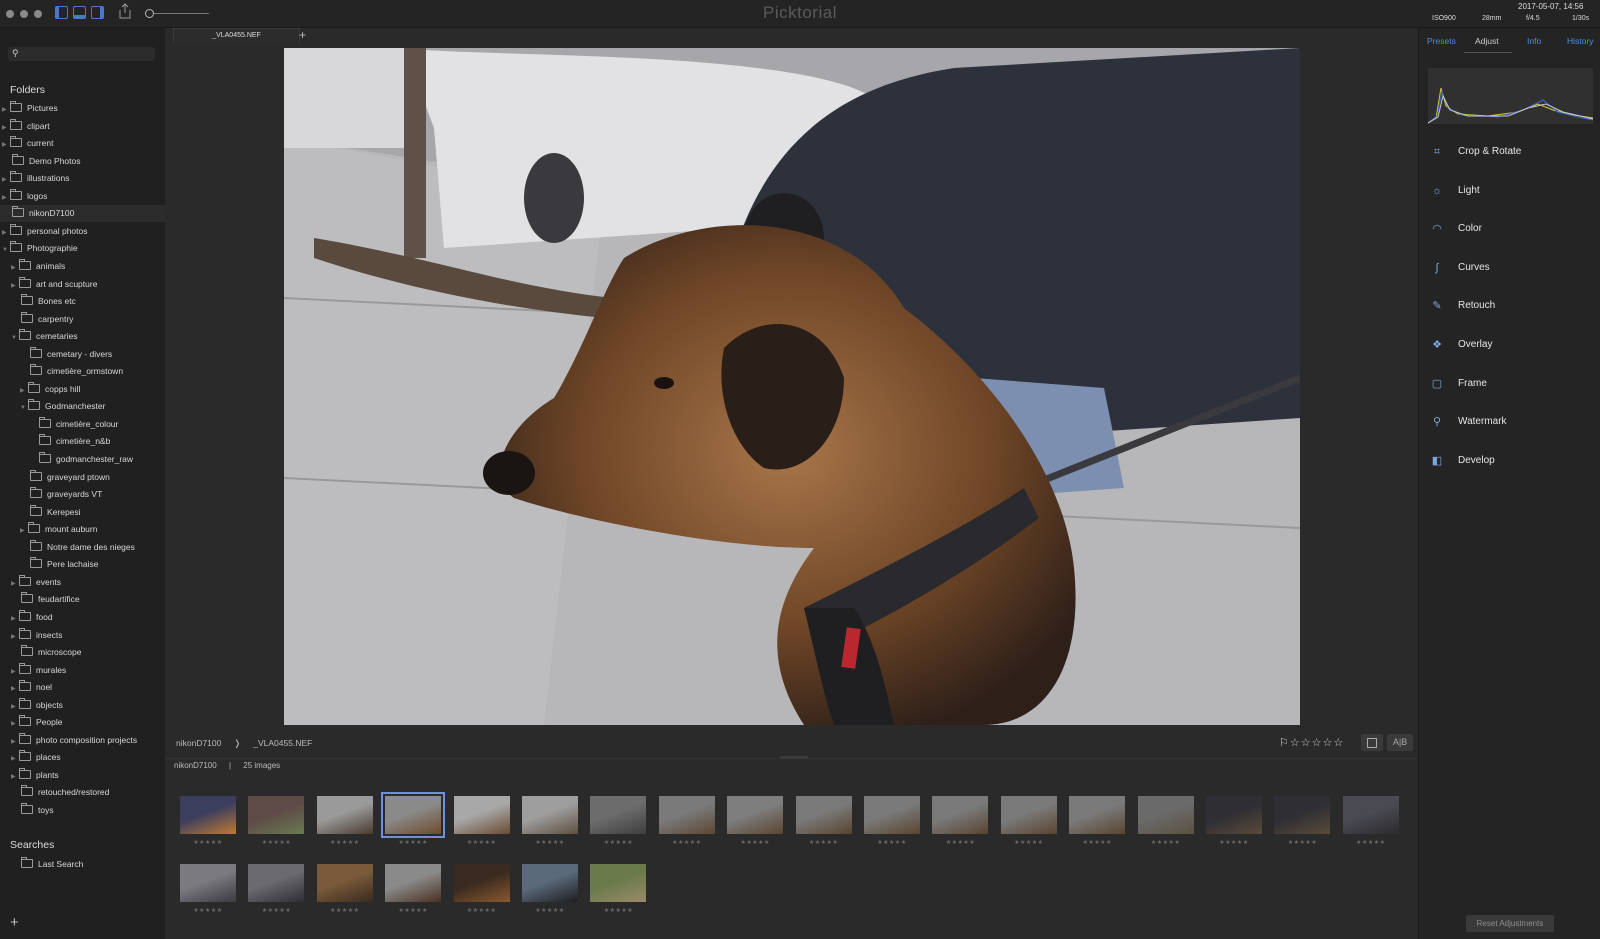  Describe the element at coordinates (125, 11) in the screenshot. I see `share-icon` at that location.